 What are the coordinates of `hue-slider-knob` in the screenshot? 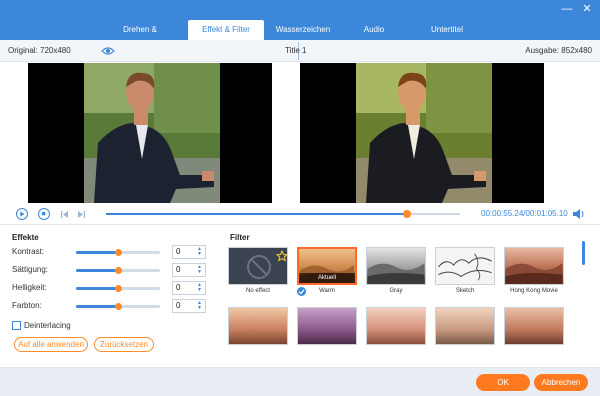 It's located at (118, 306).